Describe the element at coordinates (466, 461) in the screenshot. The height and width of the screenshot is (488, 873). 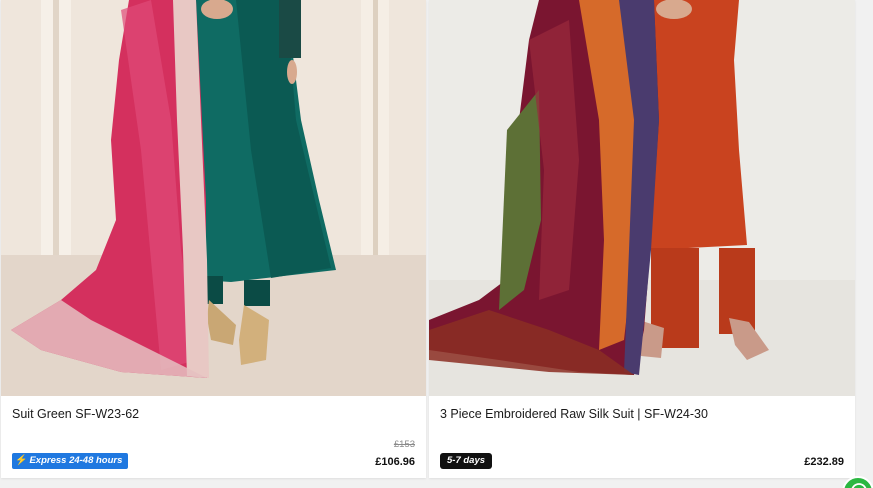
I see `delivery-badge: 5-7 days` at that location.